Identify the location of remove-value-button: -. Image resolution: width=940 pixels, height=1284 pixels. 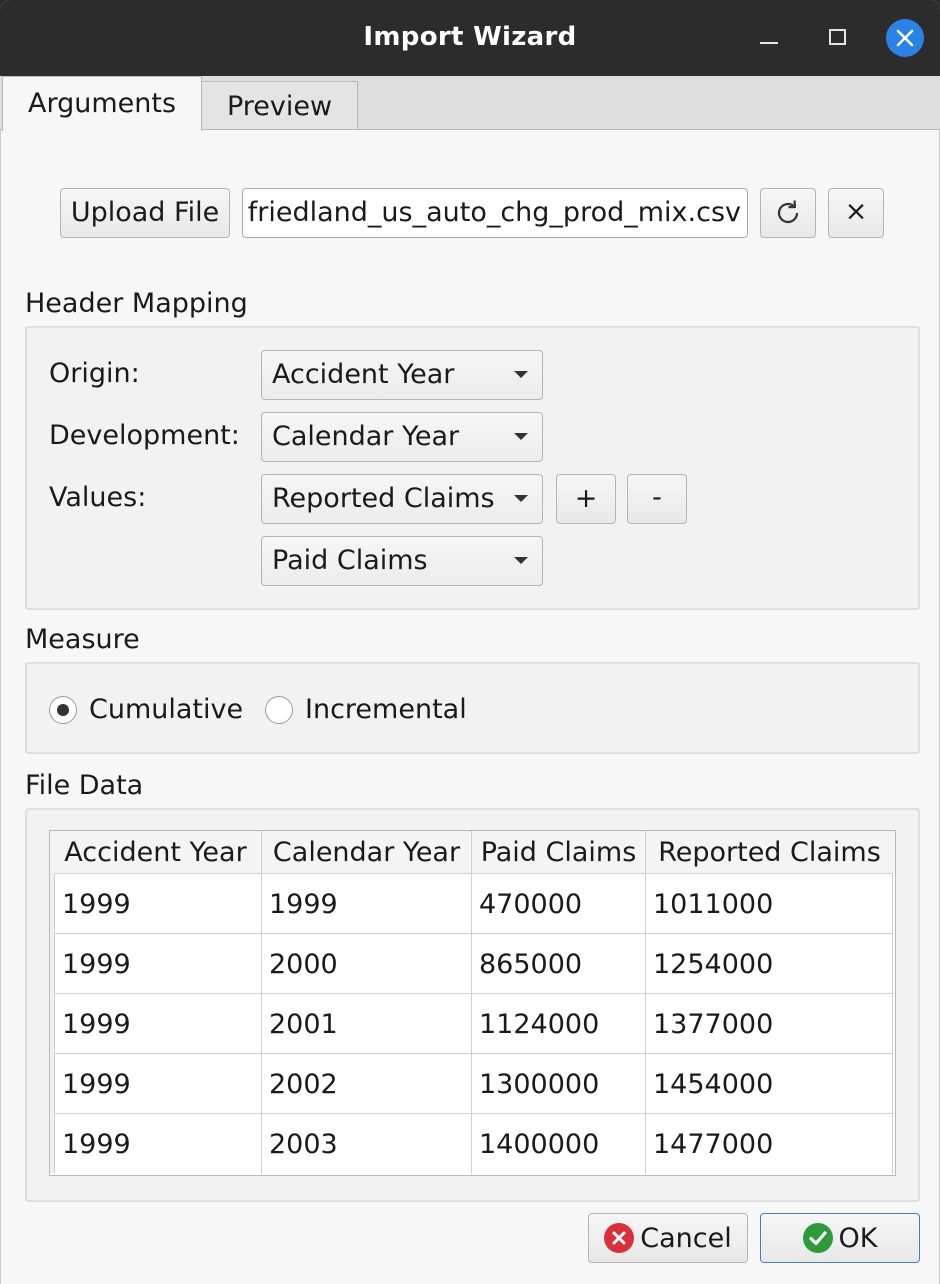
(657, 499).